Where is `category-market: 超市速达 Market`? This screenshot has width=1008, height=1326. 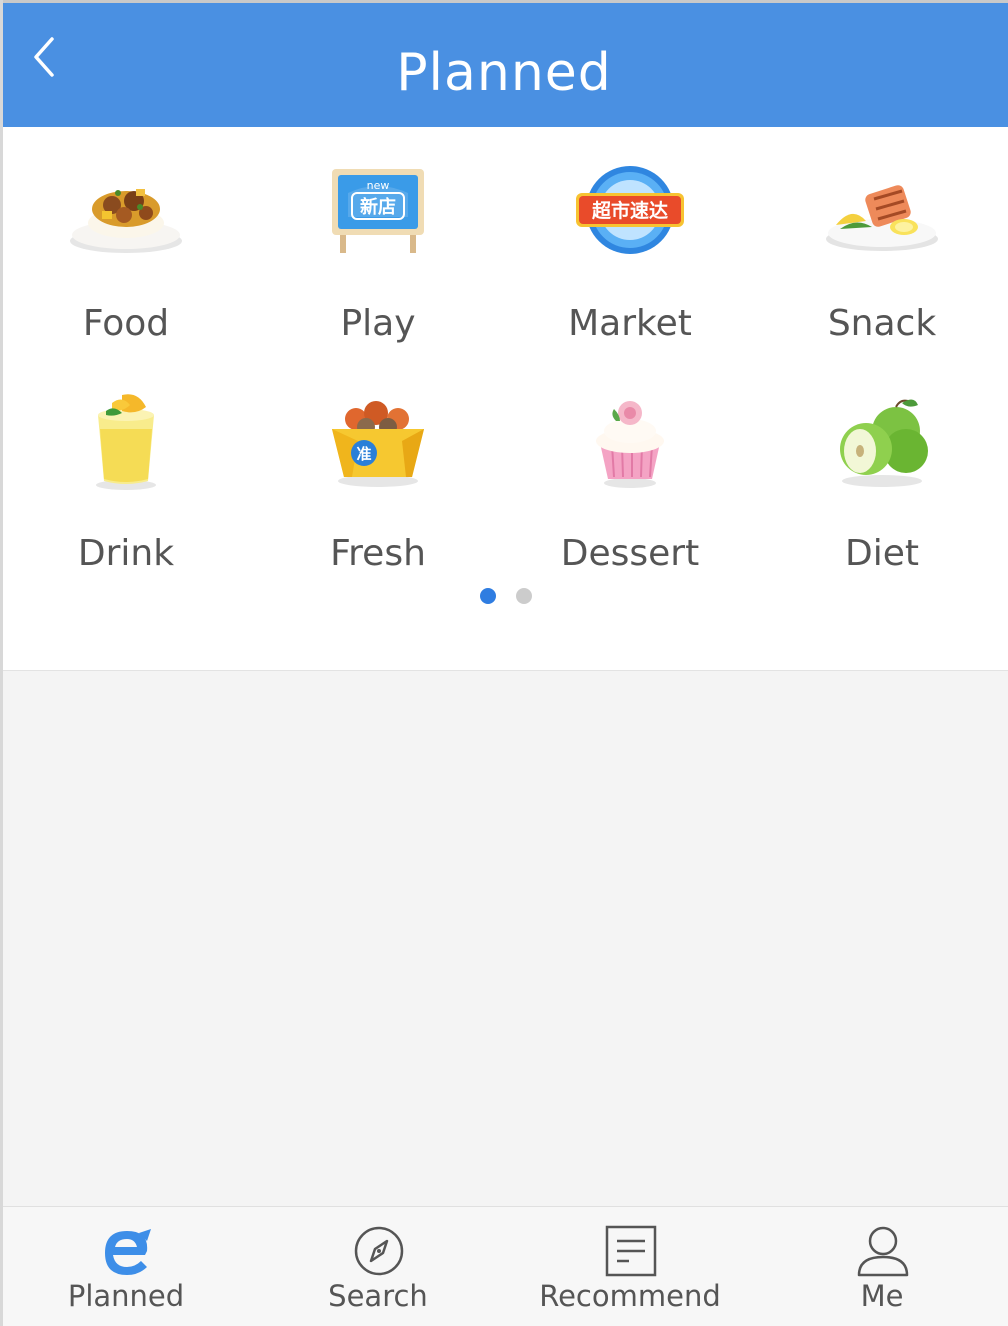 category-market: 超市速达 Market is located at coordinates (630, 235).